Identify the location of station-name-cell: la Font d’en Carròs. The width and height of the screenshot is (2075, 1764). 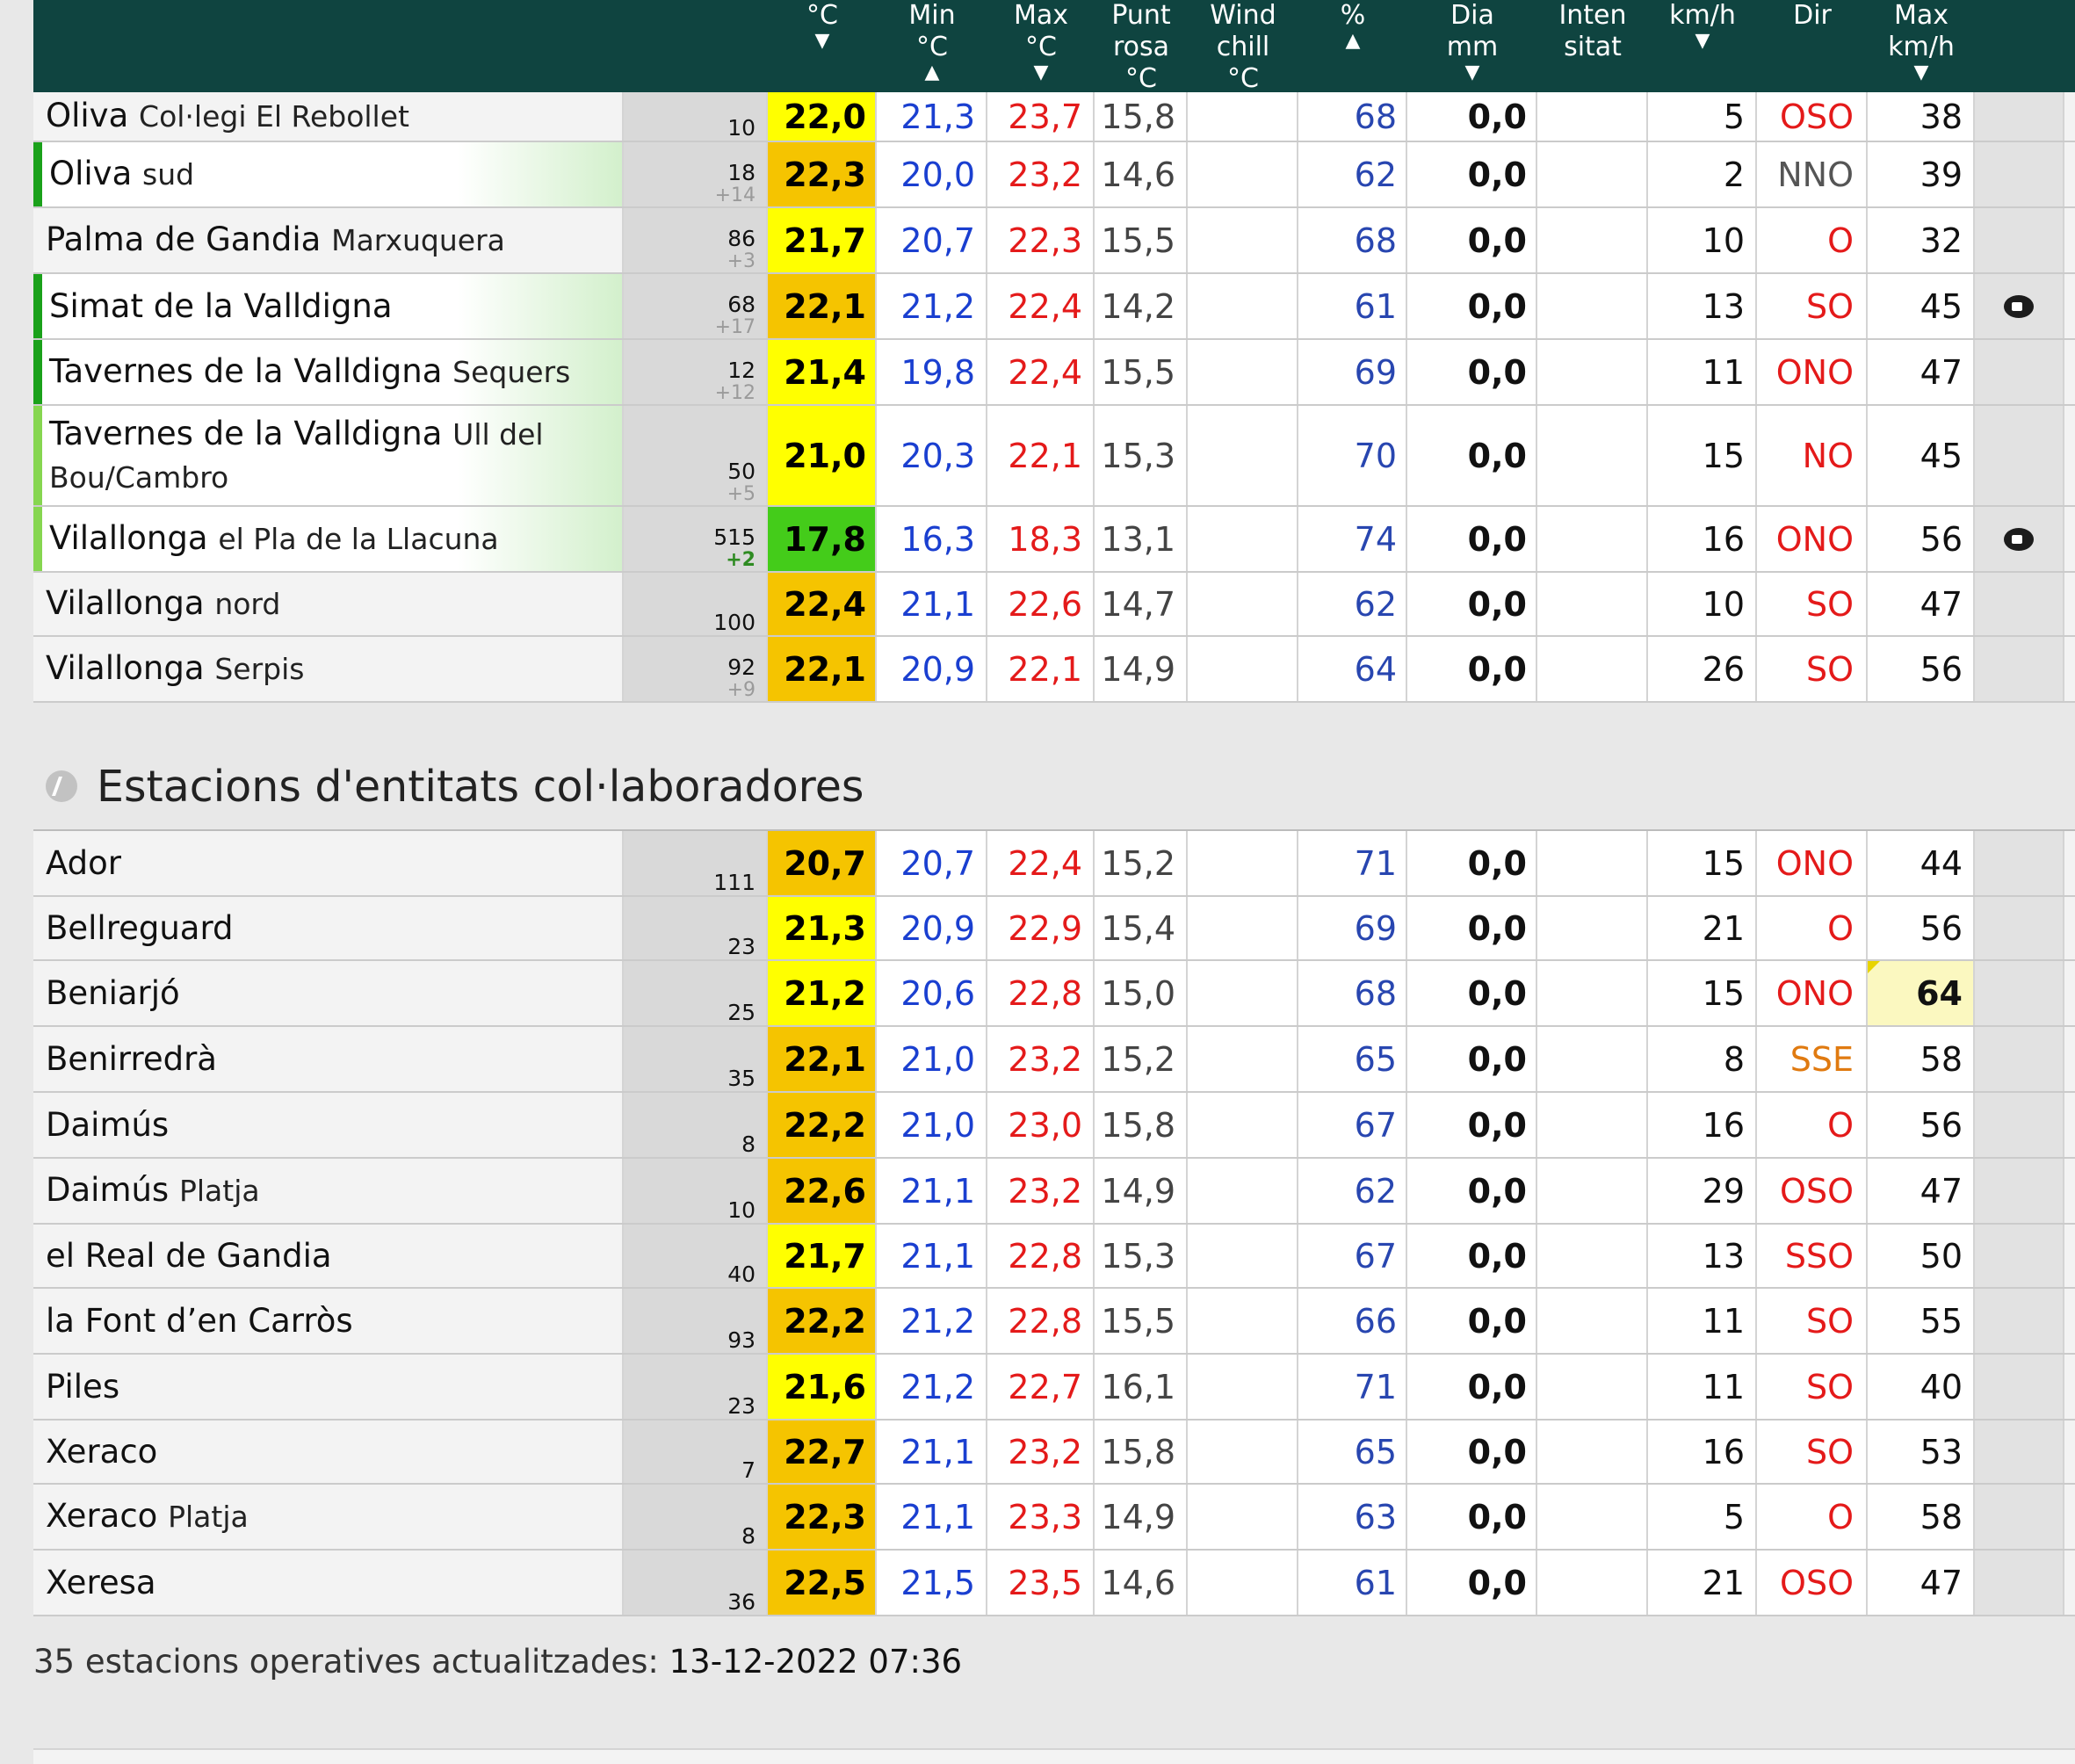
(328, 1321).